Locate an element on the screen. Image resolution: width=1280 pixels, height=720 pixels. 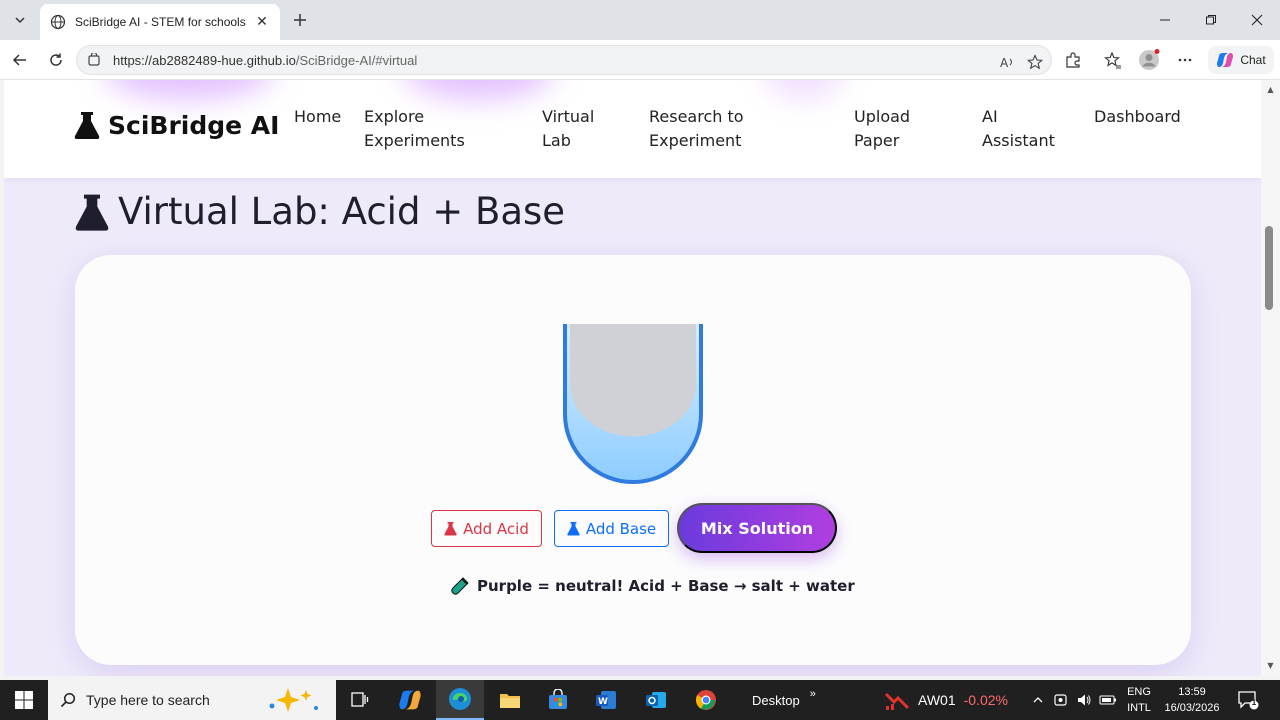
search-placeholder: Type here to search is located at coordinates (148, 700).